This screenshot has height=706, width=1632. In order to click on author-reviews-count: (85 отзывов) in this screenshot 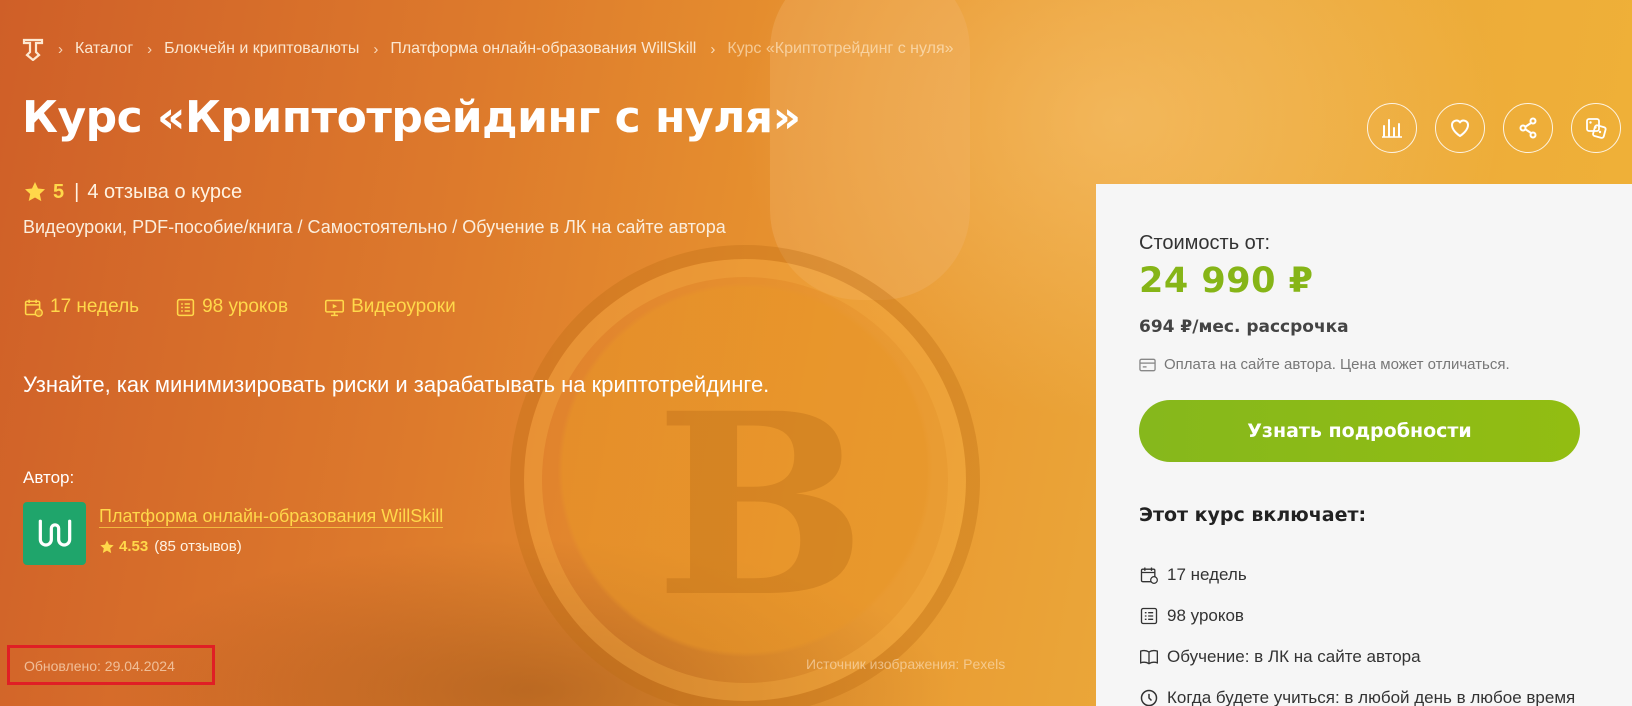, I will do `click(198, 546)`.